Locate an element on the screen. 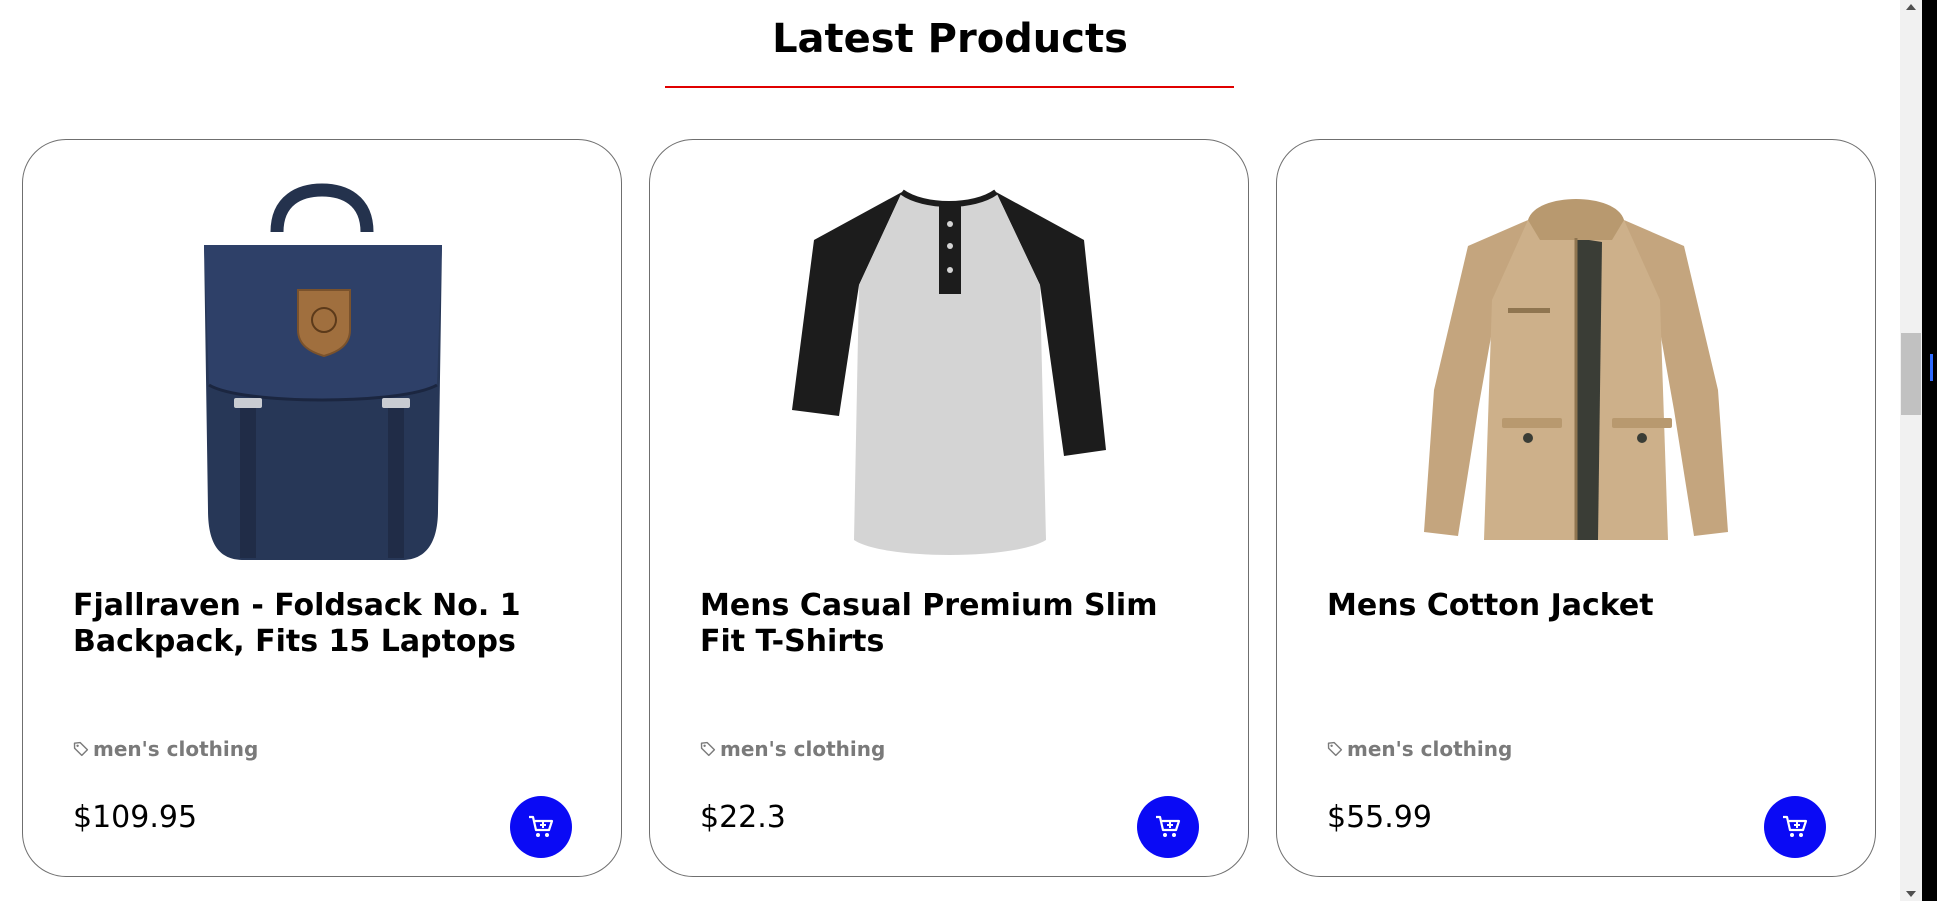 The width and height of the screenshot is (1937, 901). window-edge is located at coordinates (1929, 450).